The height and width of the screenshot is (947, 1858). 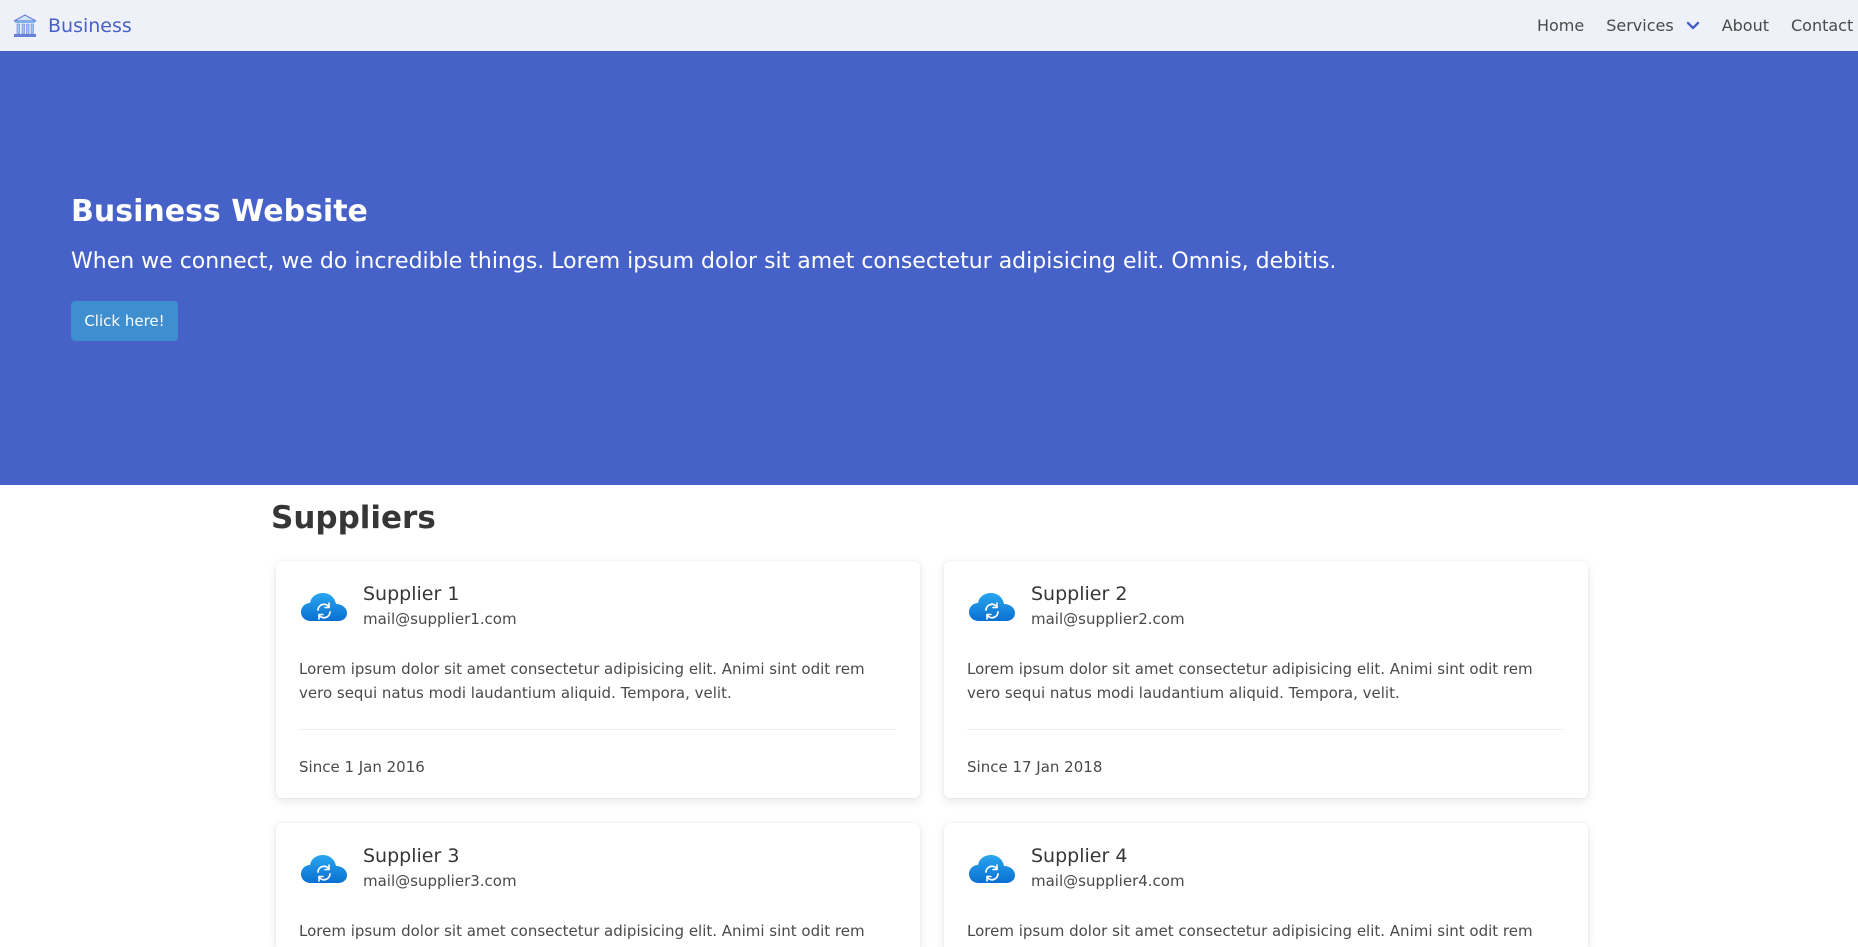 What do you see at coordinates (1745, 25) in the screenshot?
I see `nav-about: About` at bounding box center [1745, 25].